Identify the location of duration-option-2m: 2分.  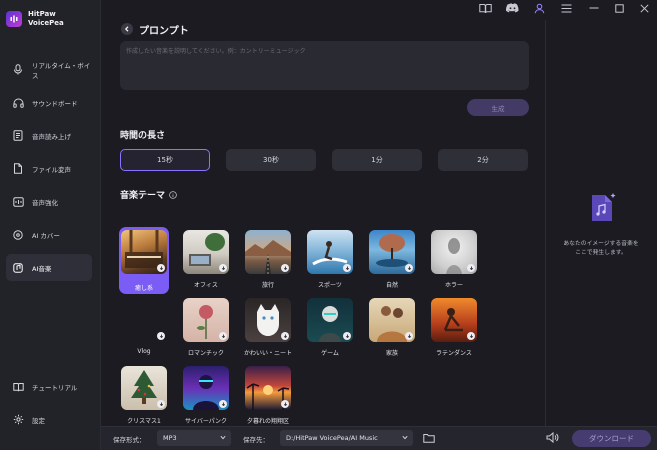
(483, 160).